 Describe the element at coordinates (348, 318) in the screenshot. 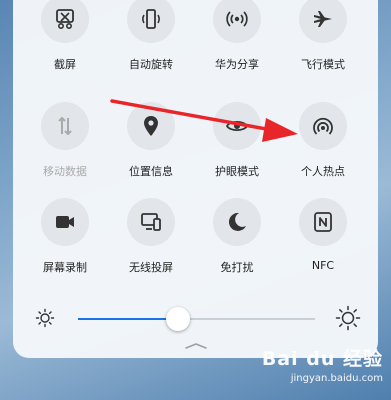

I see `sun-large-icon` at that location.